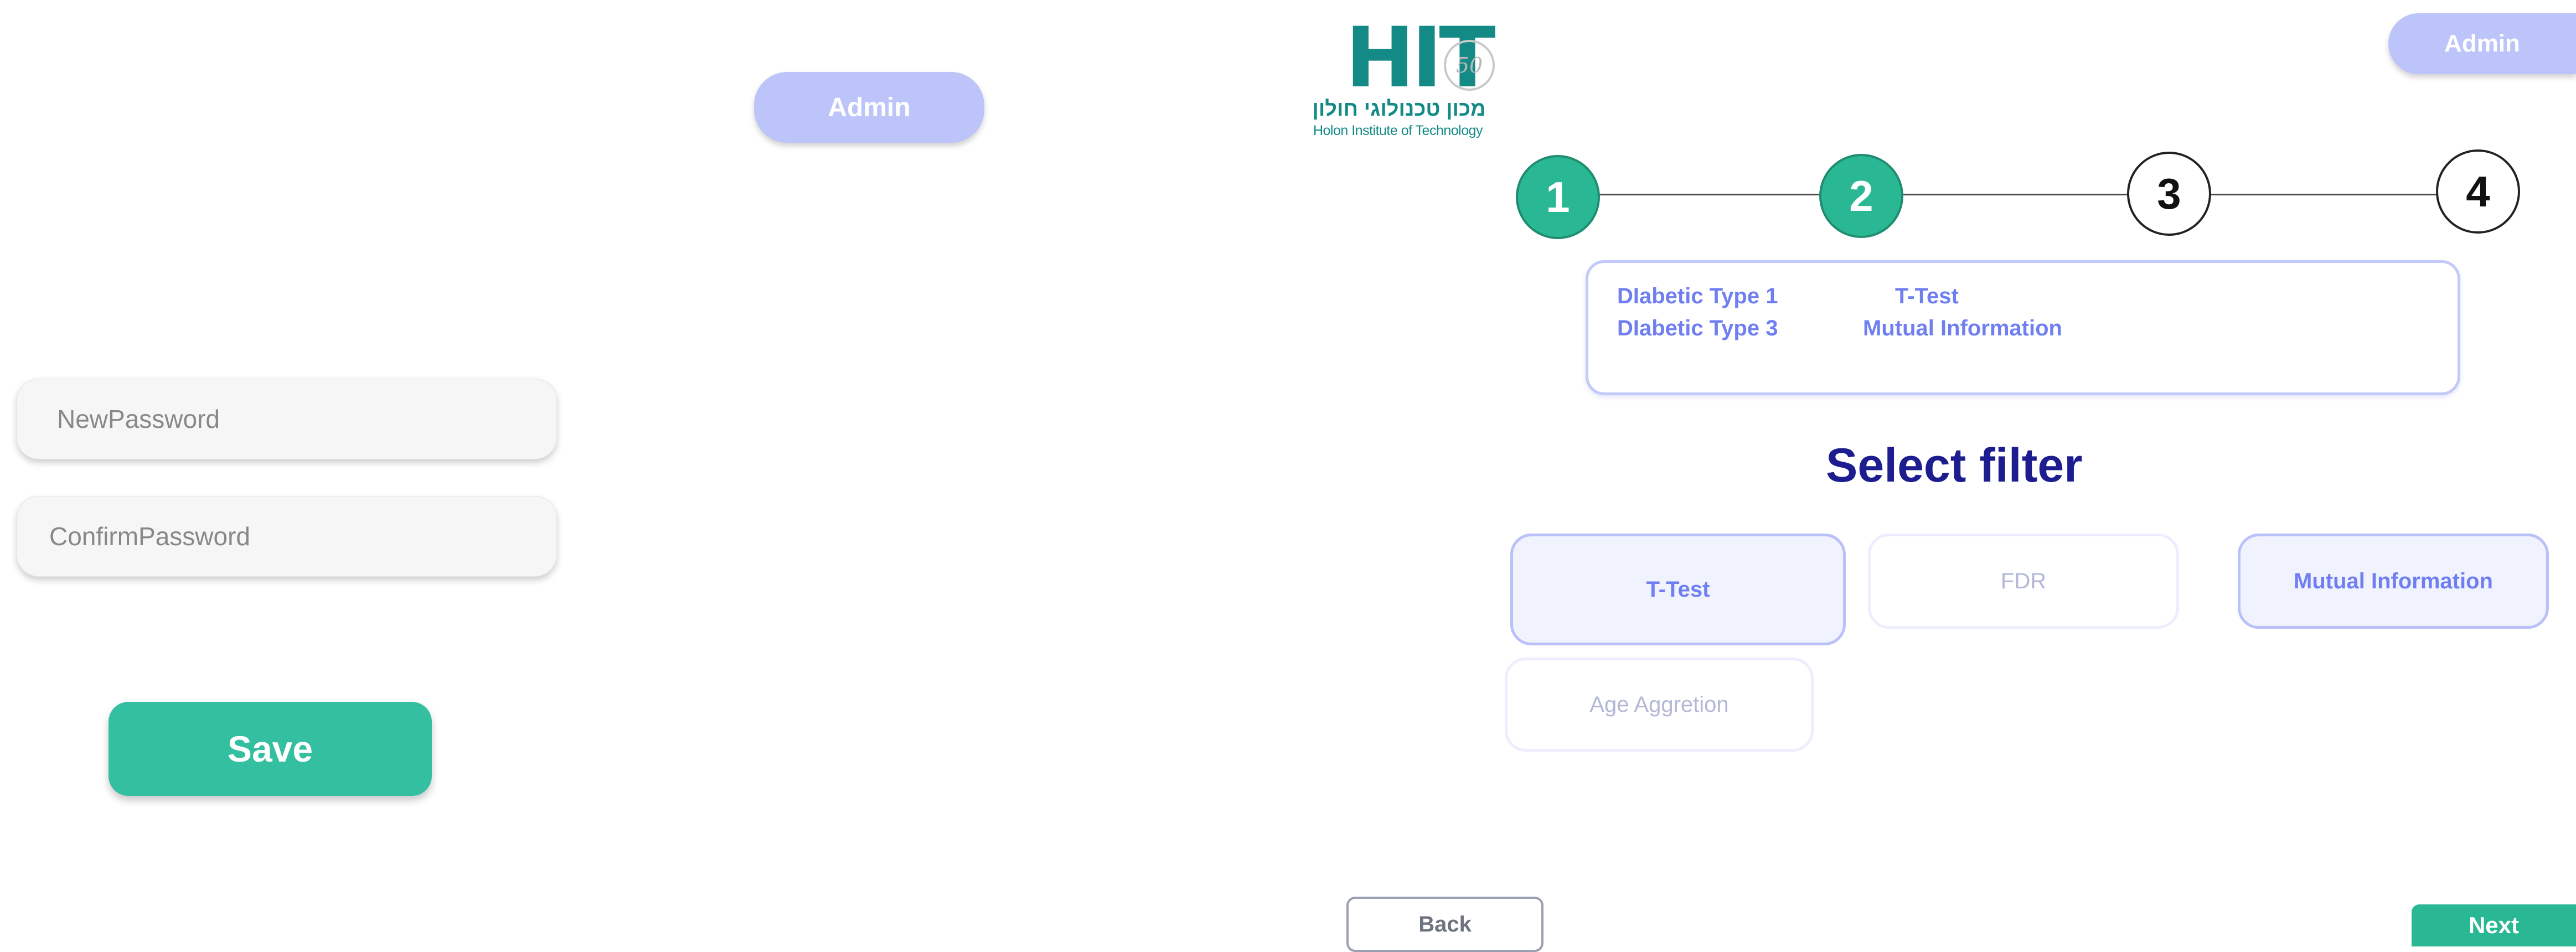 This screenshot has height=952, width=2576. I want to click on logo-badge-text: 50, so click(1469, 65).